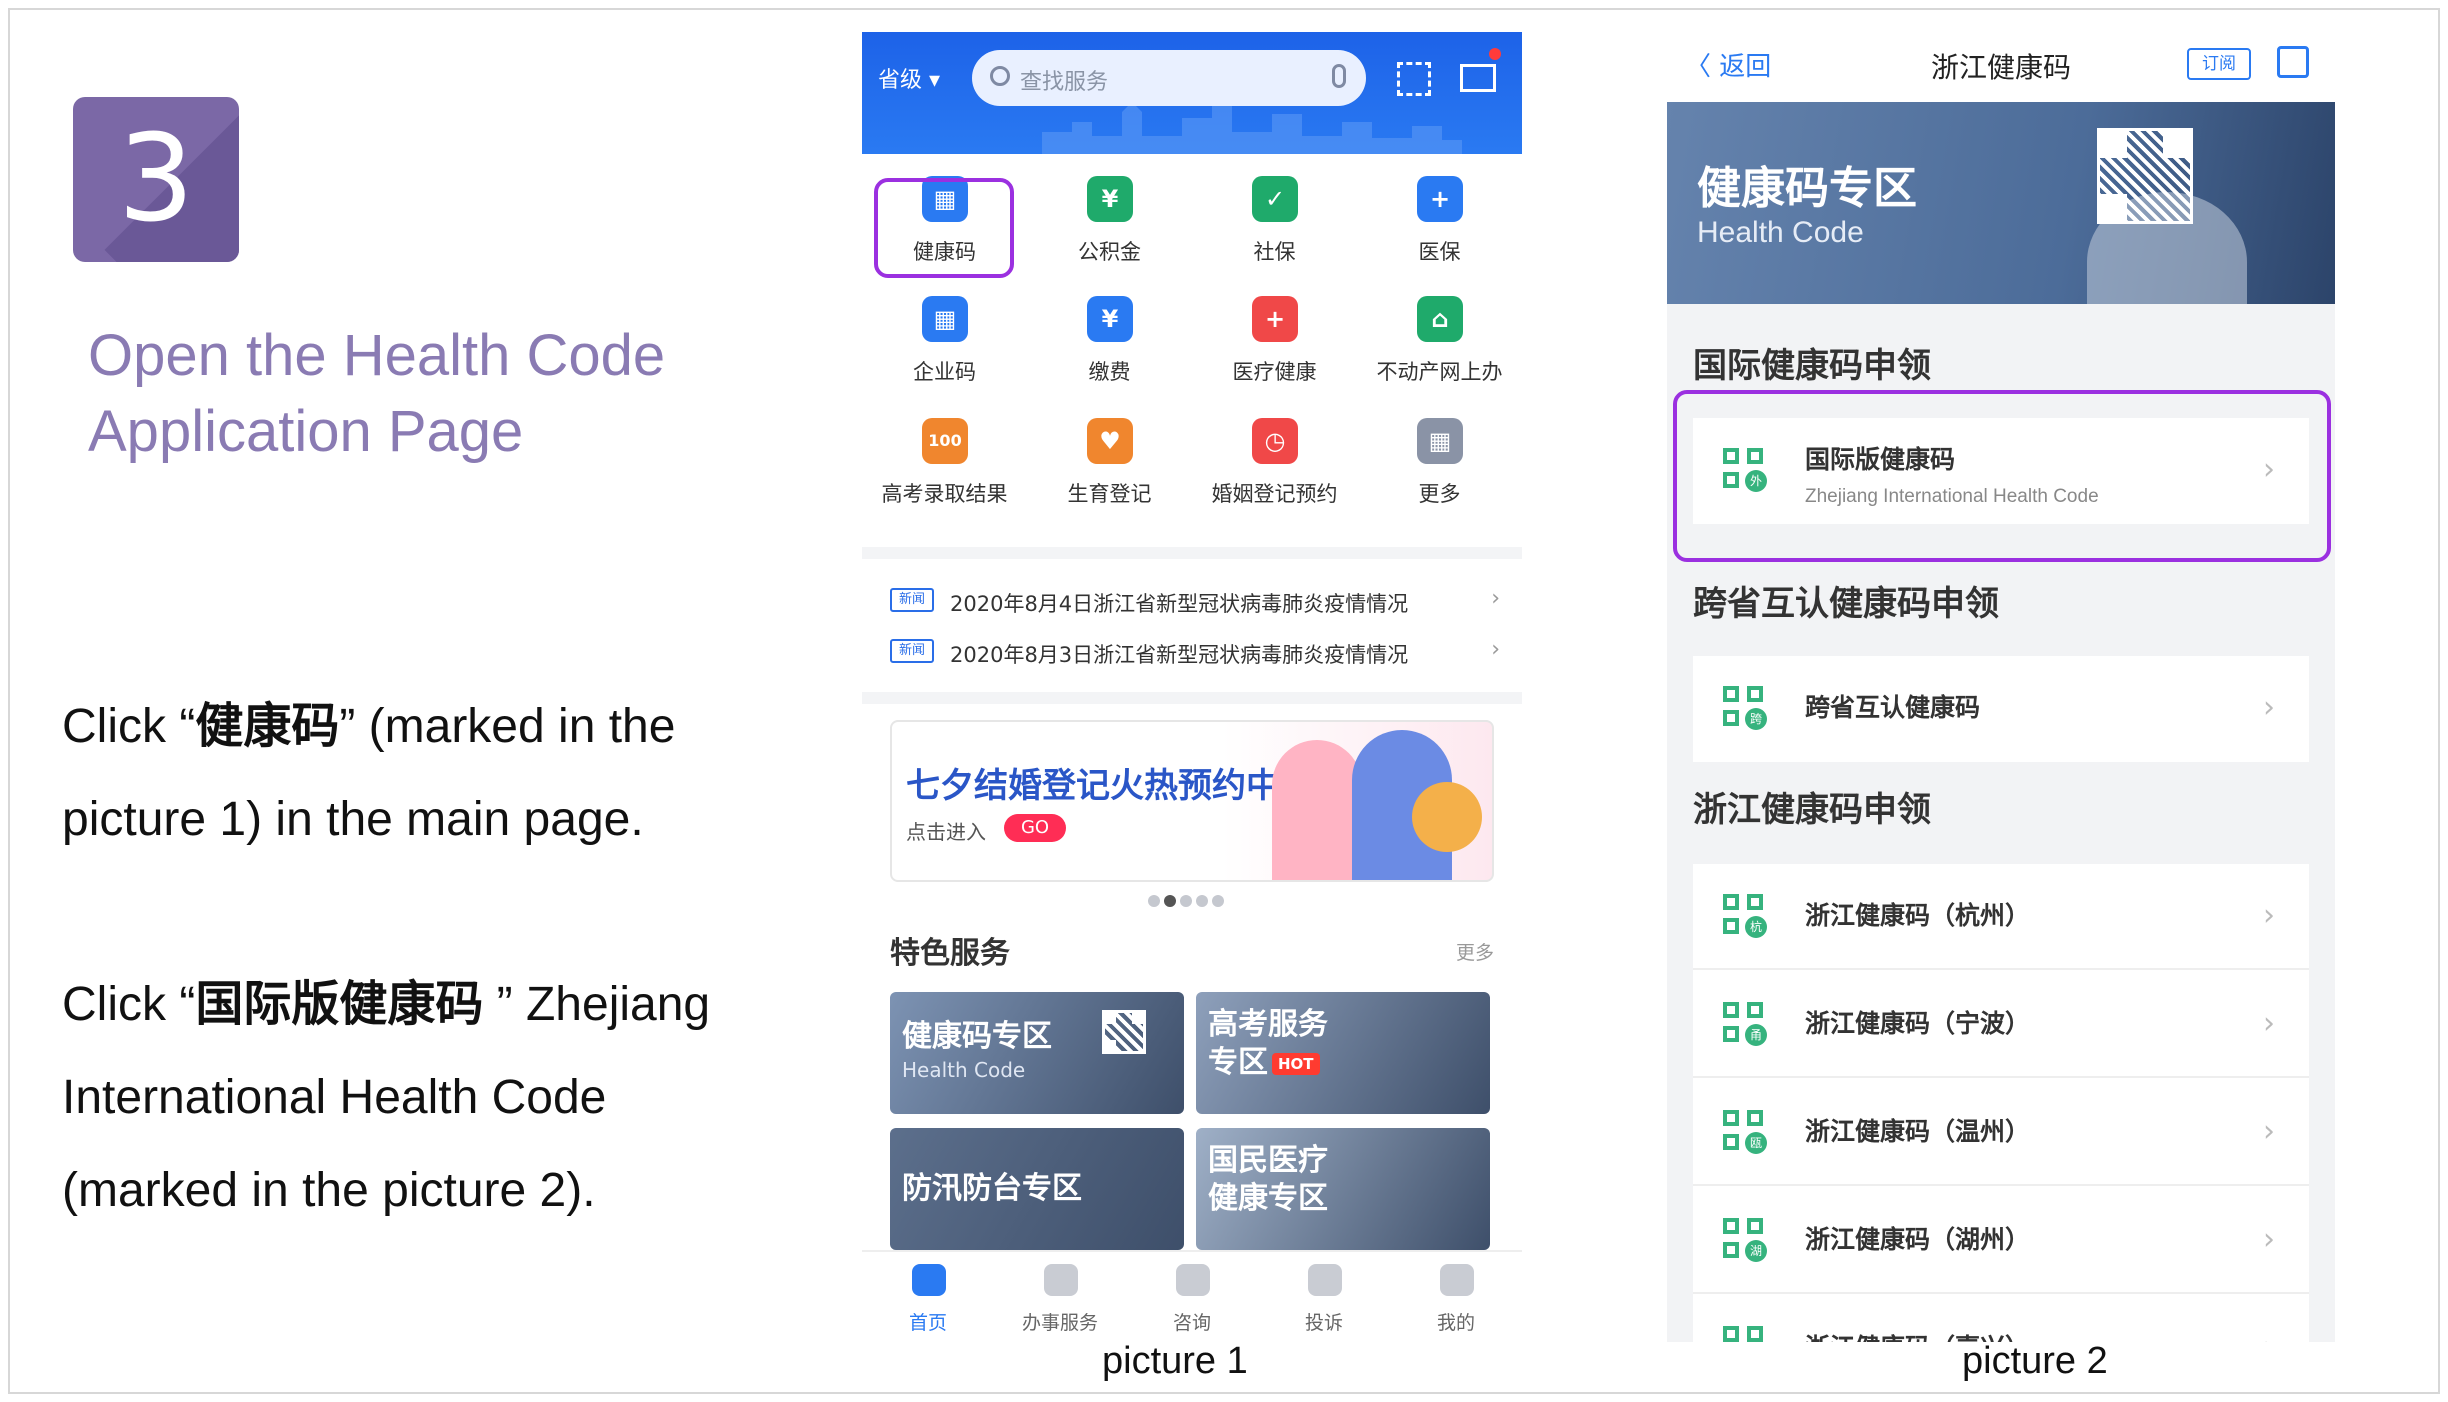  What do you see at coordinates (2001, 1319) in the screenshot?
I see `row-zhejiang-health-code: 嘉浙江健康码（嘉兴）›` at bounding box center [2001, 1319].